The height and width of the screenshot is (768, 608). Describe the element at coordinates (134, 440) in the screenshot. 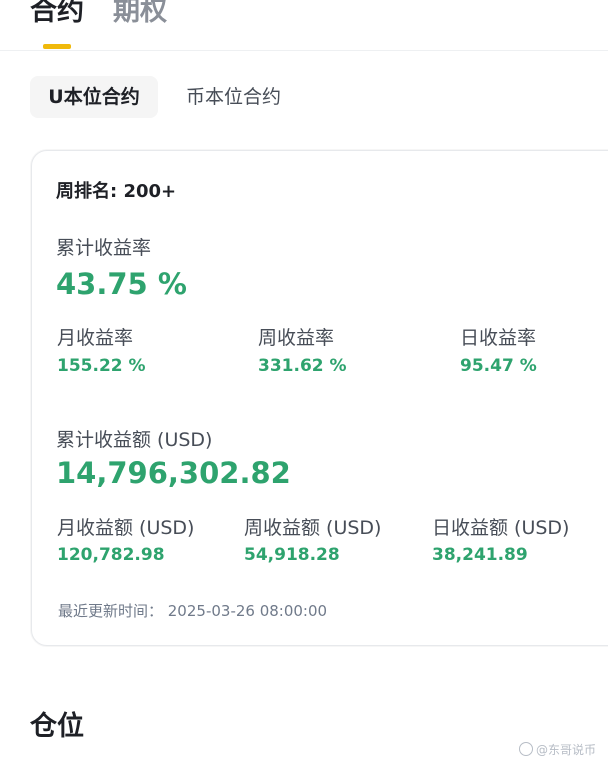

I see `cumulative-amount-label: 累计收益额 (USD)` at that location.